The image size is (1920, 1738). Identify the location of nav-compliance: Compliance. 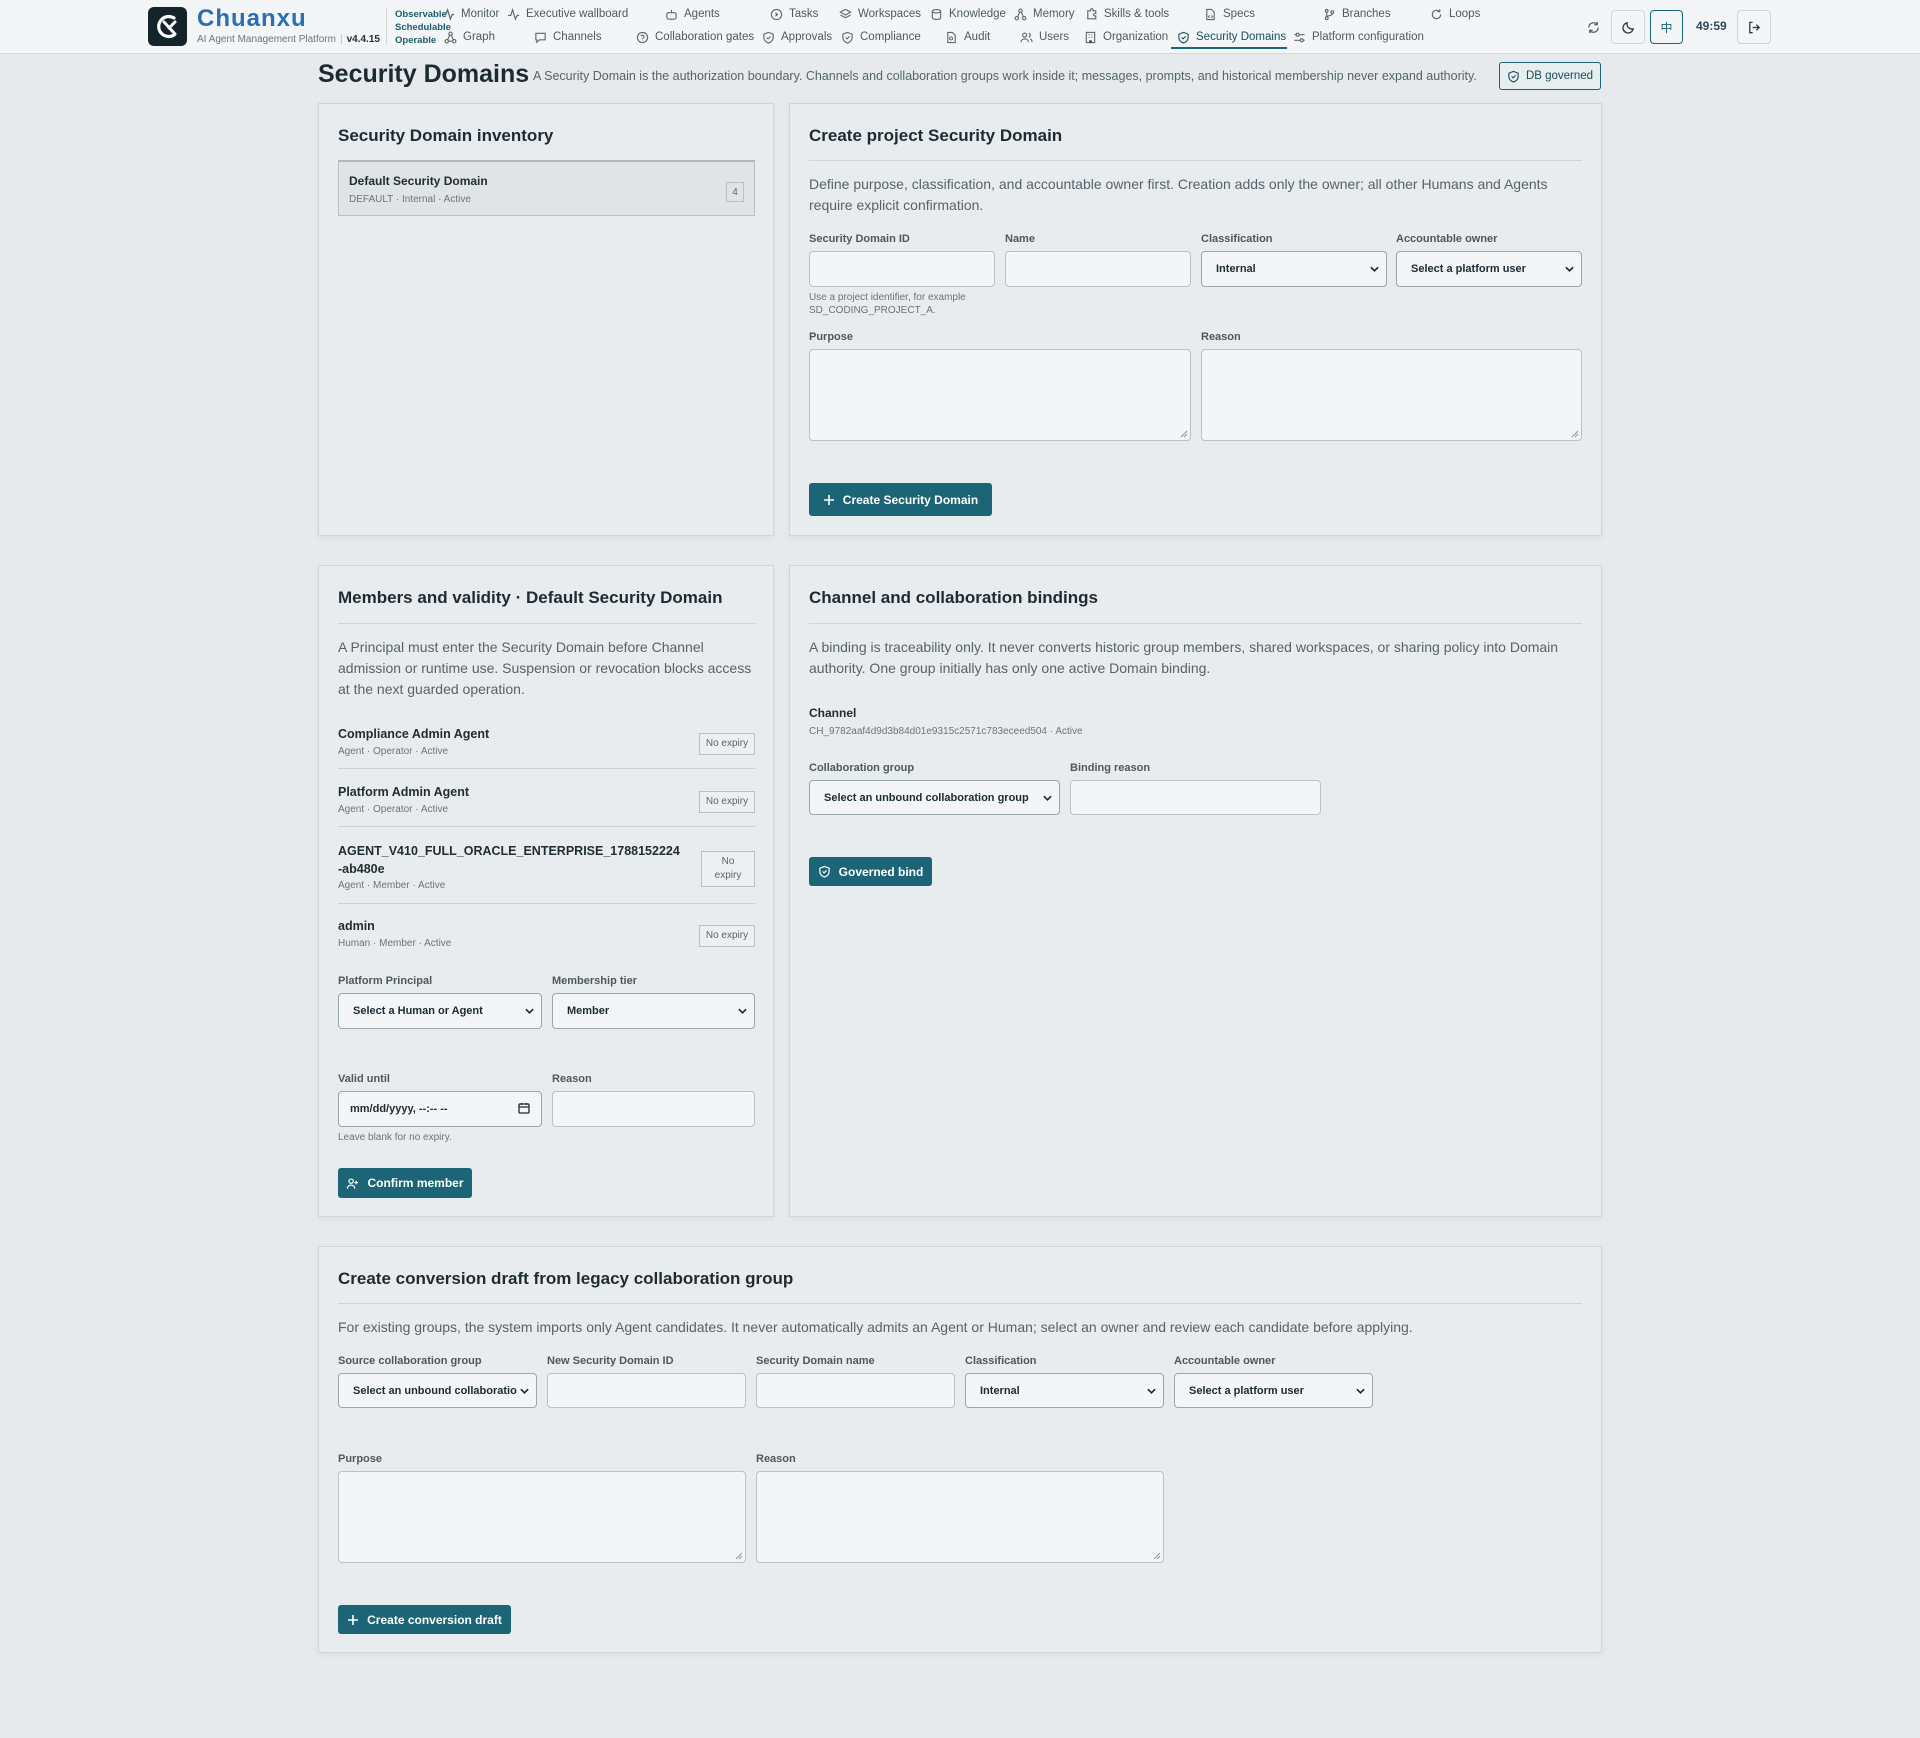
(881, 37).